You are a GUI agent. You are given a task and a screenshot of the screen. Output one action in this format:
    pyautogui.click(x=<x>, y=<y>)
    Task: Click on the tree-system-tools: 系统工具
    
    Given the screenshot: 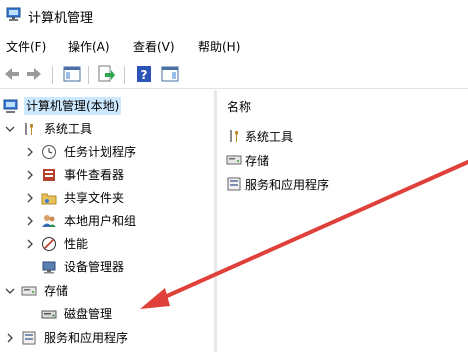 What is the action you would take?
    pyautogui.click(x=49, y=129)
    